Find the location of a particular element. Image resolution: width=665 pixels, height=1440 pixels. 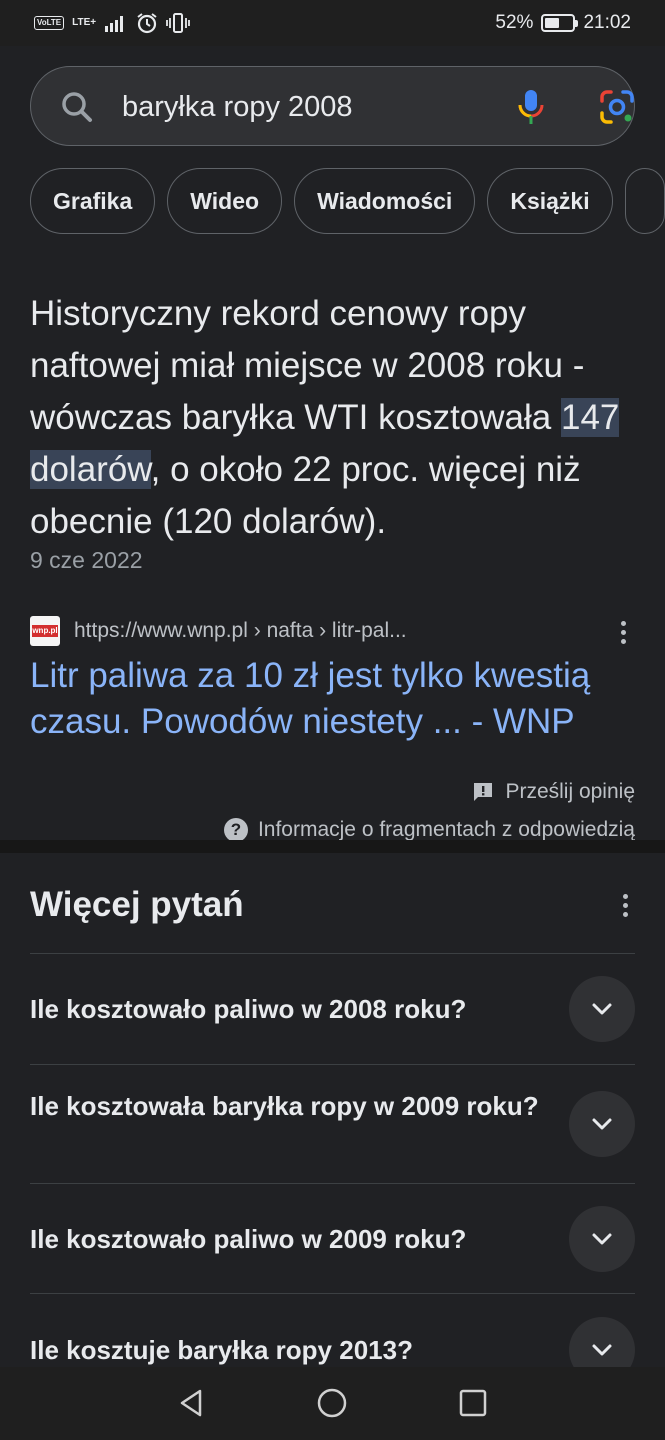

signal-icon is located at coordinates (114, 24).